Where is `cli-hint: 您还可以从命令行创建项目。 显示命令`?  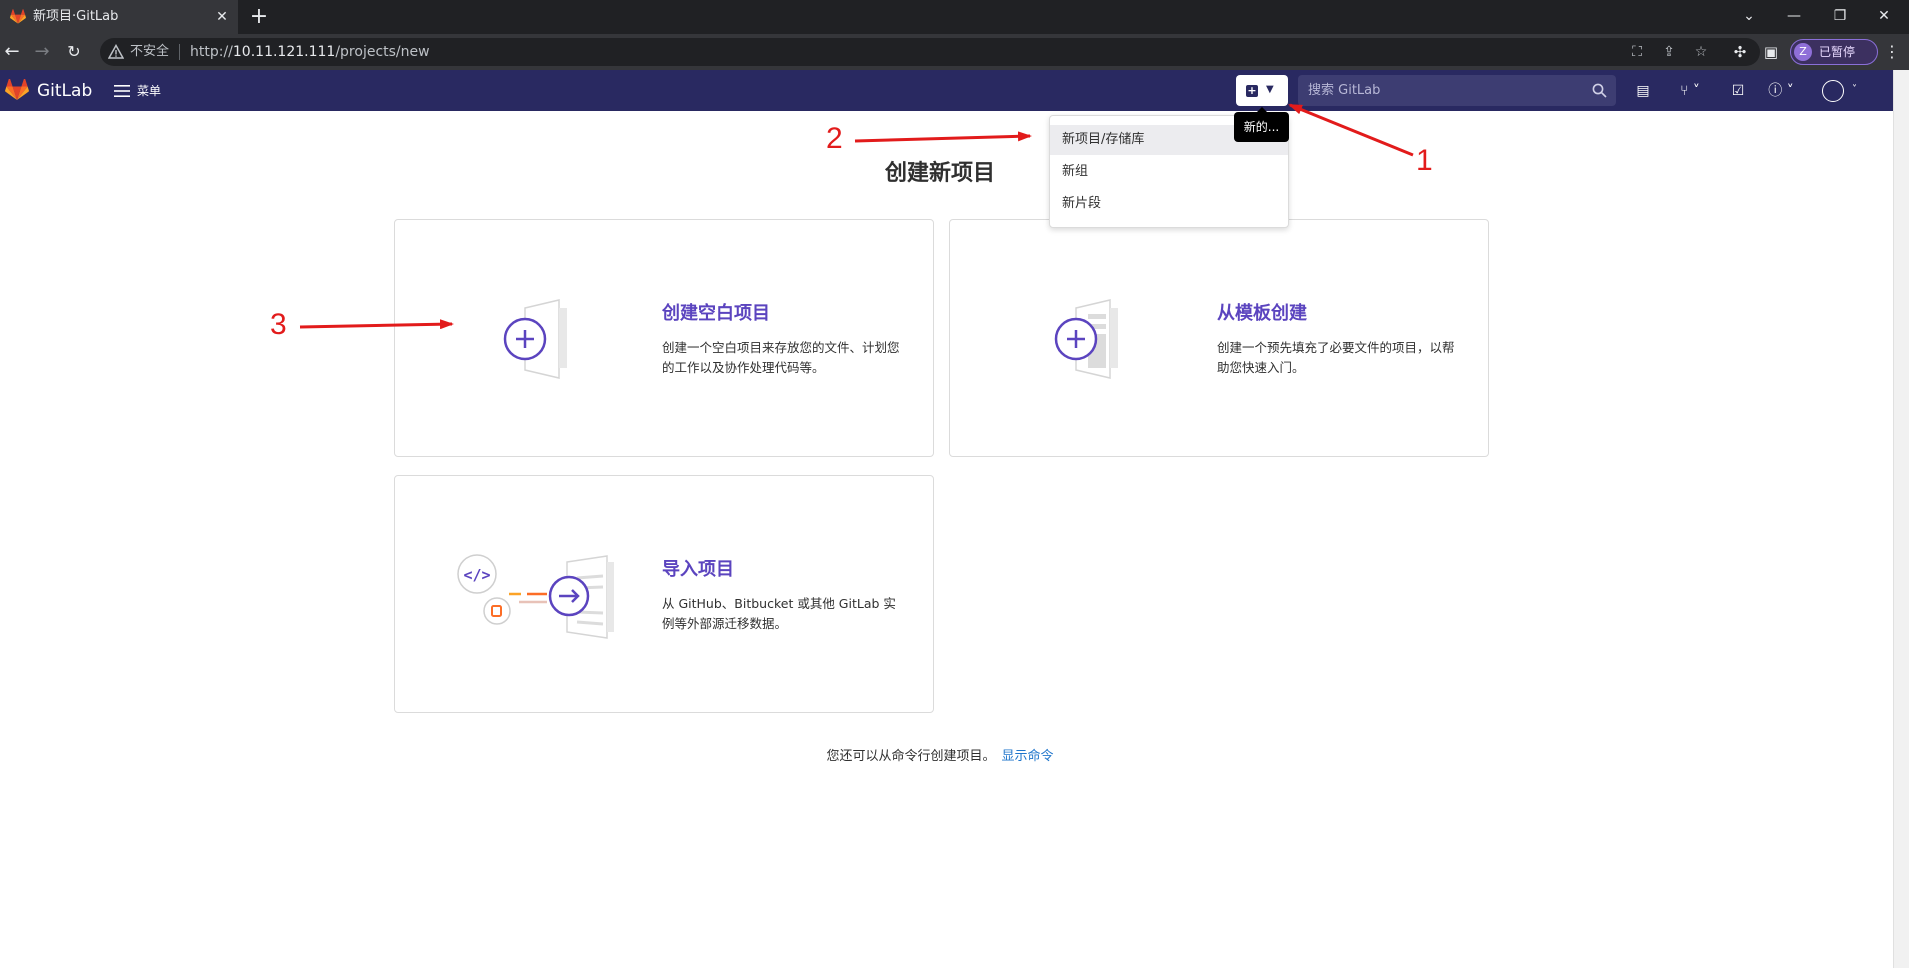 cli-hint: 您还可以从命令行创建项目。 显示命令 is located at coordinates (940, 757).